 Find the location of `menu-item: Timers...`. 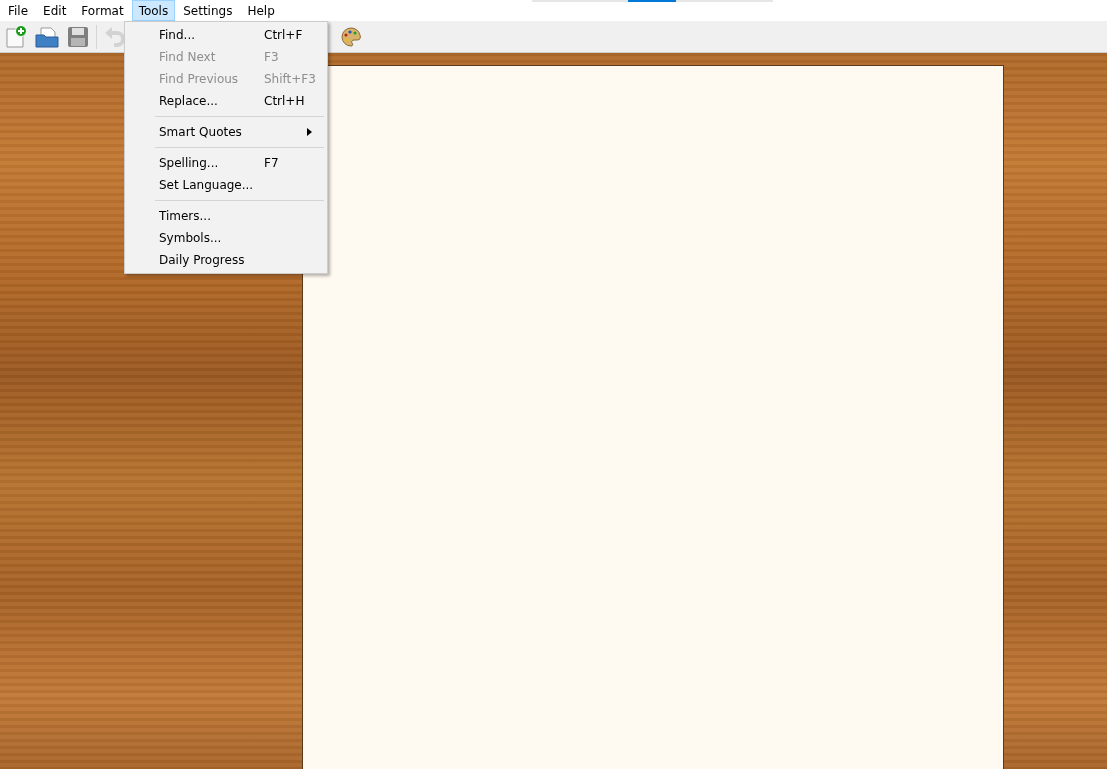

menu-item: Timers... is located at coordinates (226, 216).